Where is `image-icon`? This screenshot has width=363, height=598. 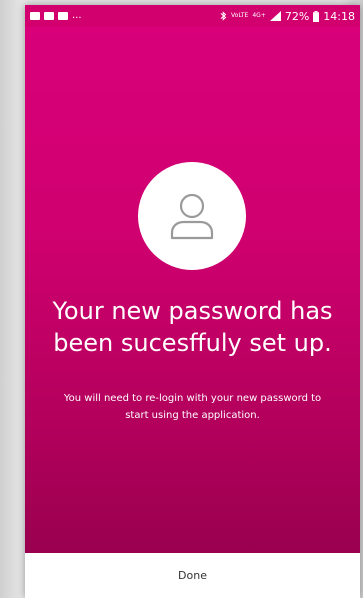
image-icon is located at coordinates (35, 16).